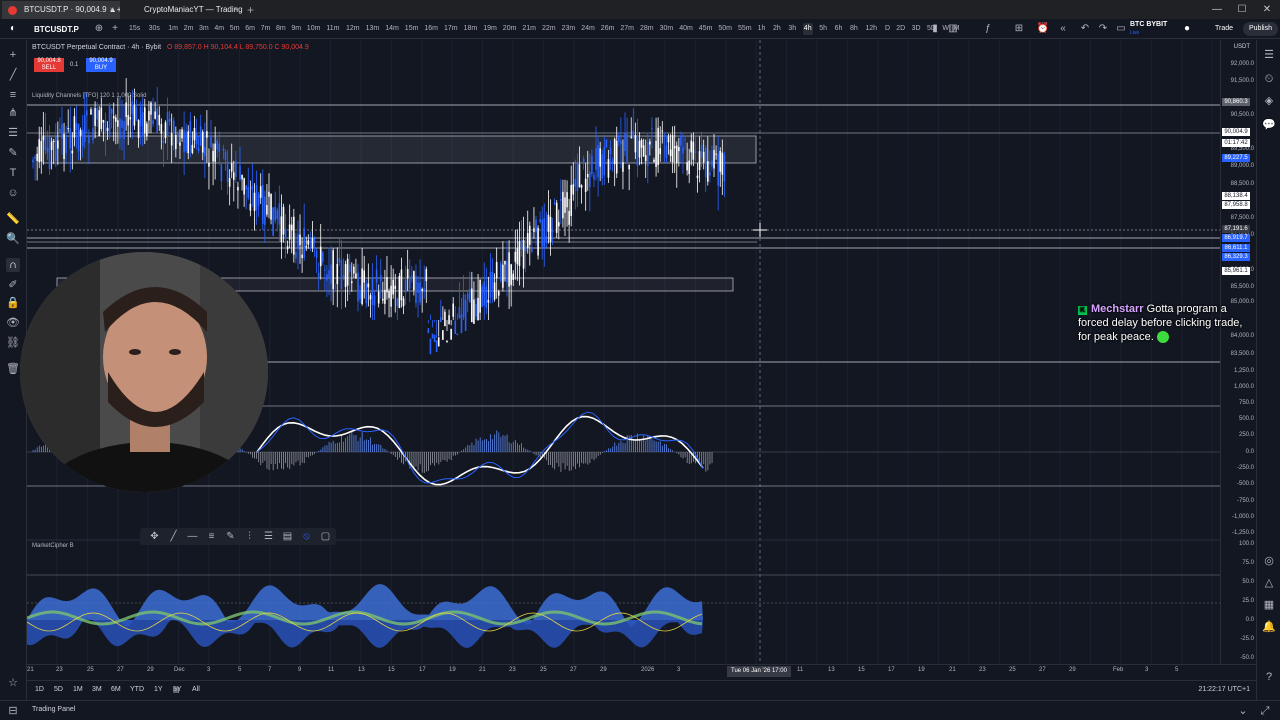 This screenshot has width=1280, height=720. What do you see at coordinates (13, 323) in the screenshot?
I see `hide-drawings-icon: 👁` at bounding box center [13, 323].